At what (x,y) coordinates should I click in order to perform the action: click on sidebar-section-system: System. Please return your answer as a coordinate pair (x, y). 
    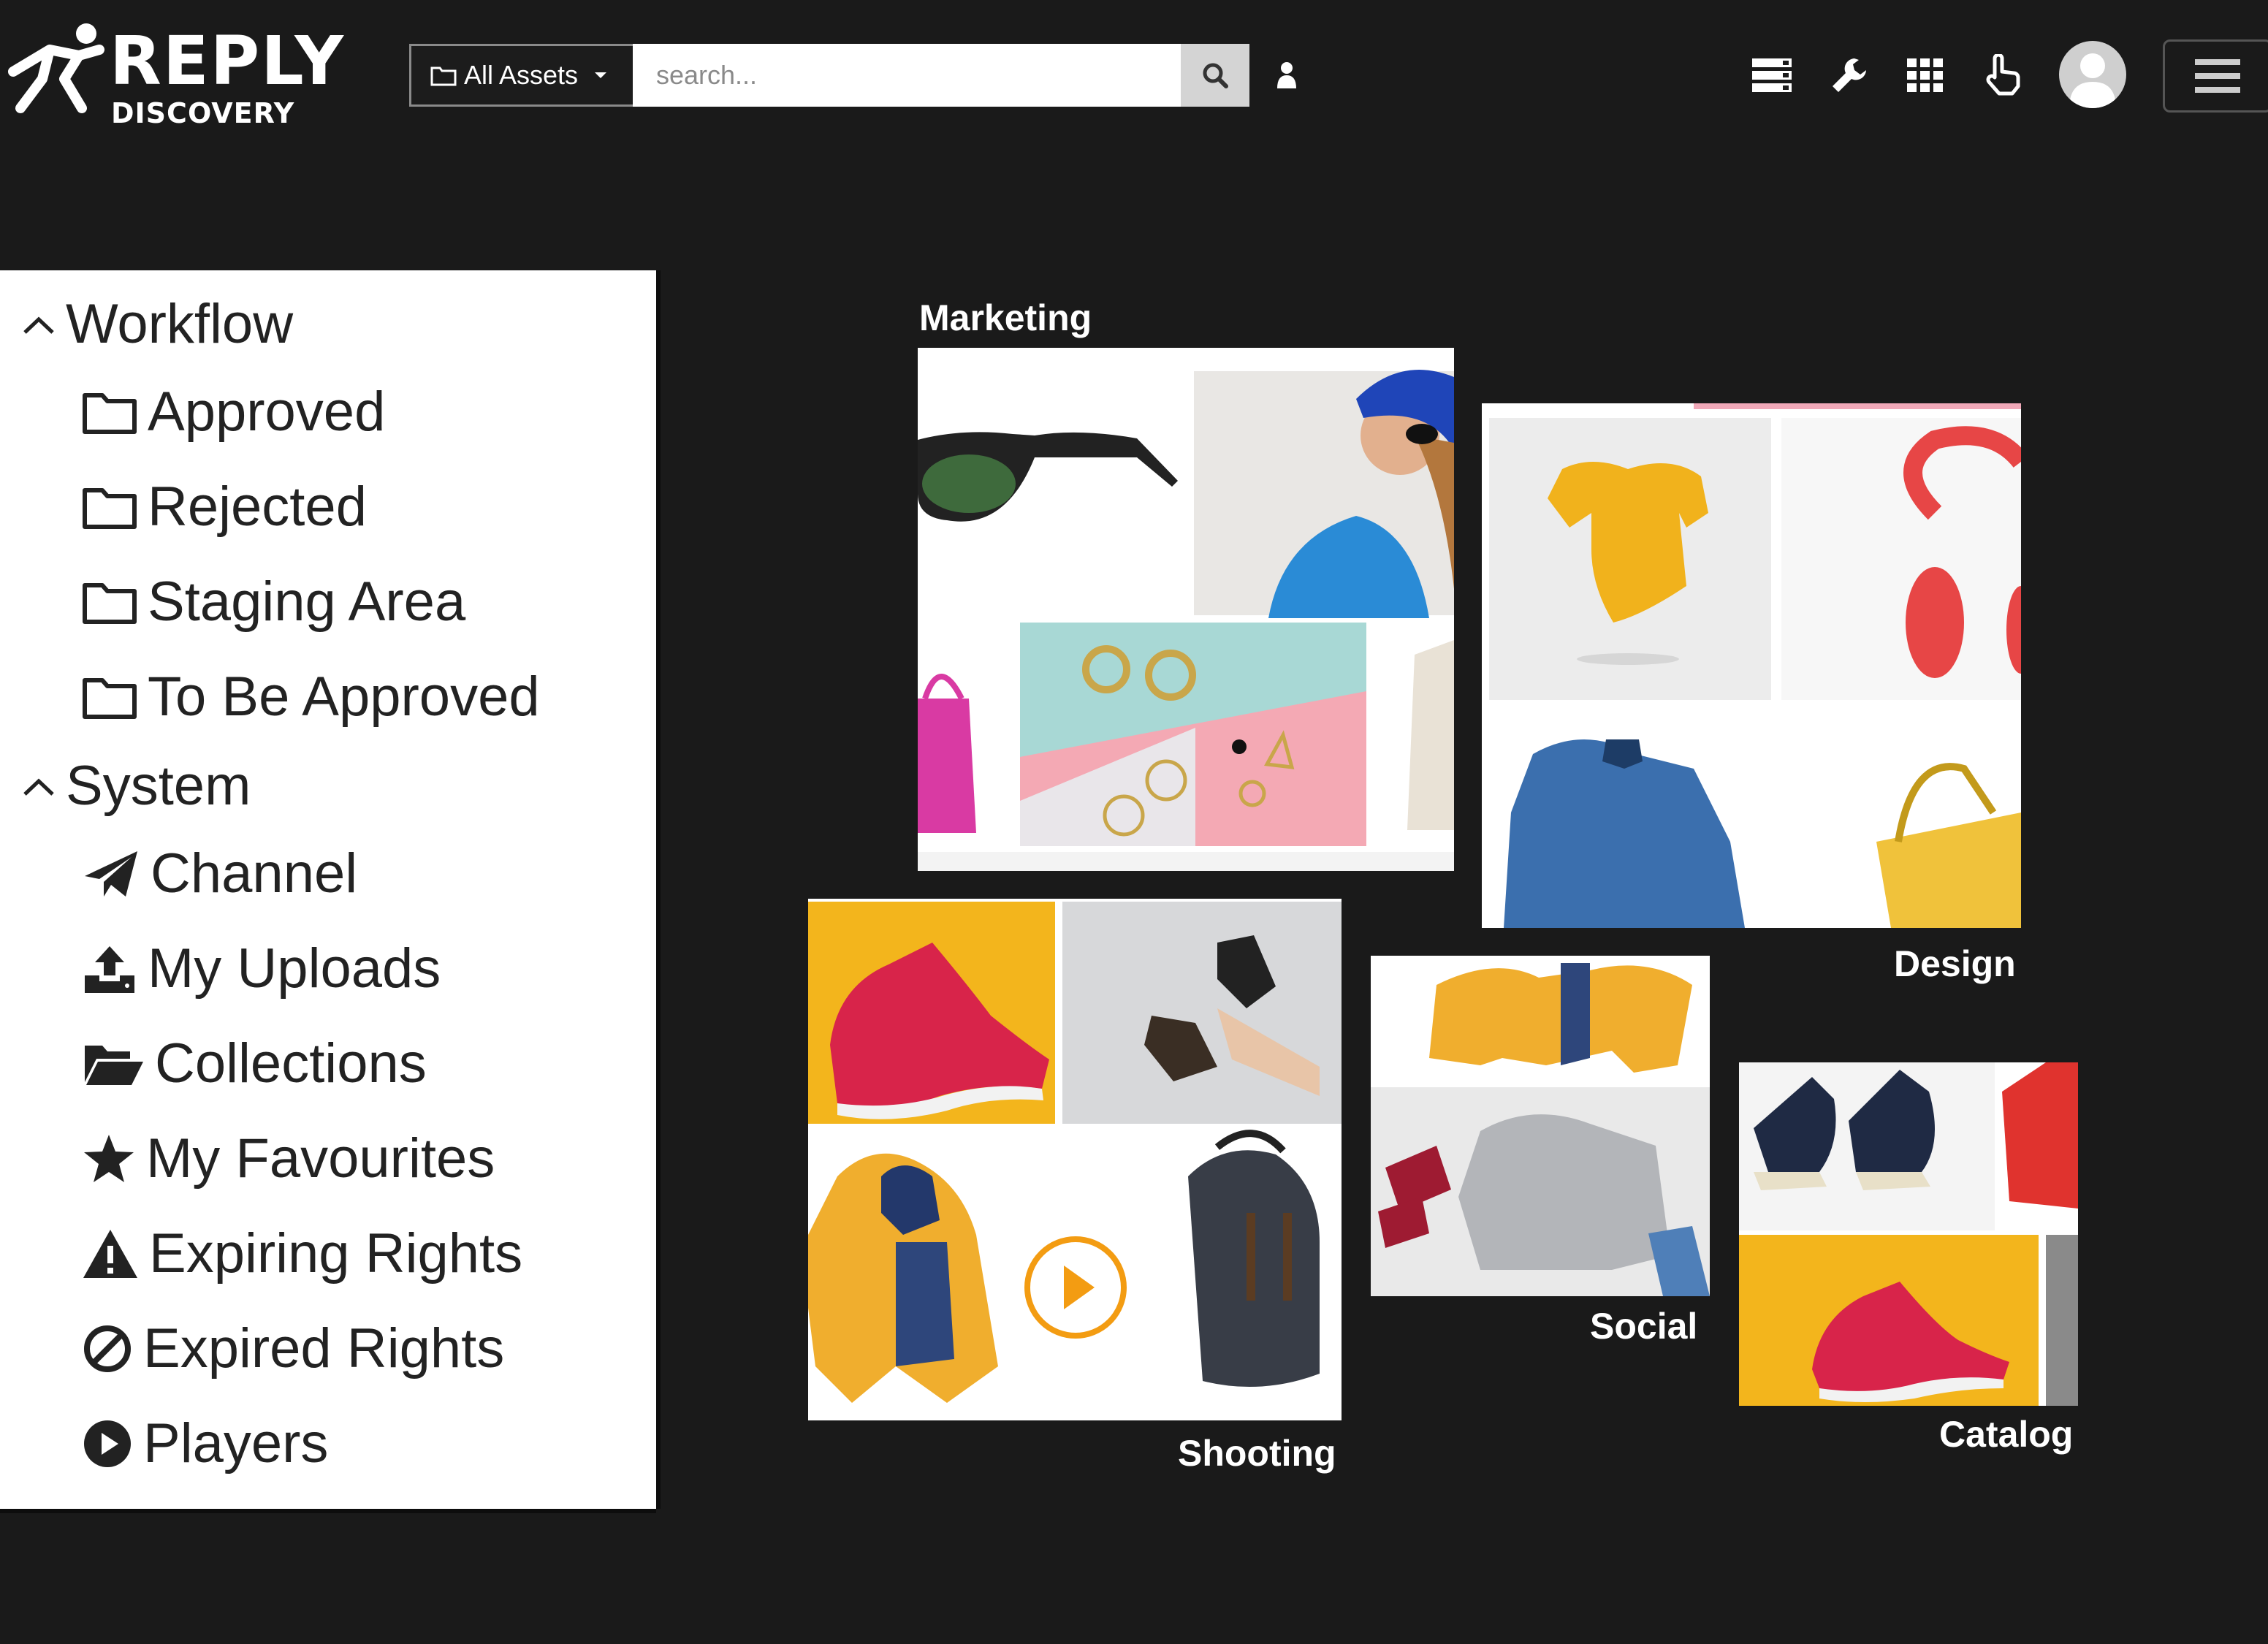
    Looking at the image, I should click on (136, 786).